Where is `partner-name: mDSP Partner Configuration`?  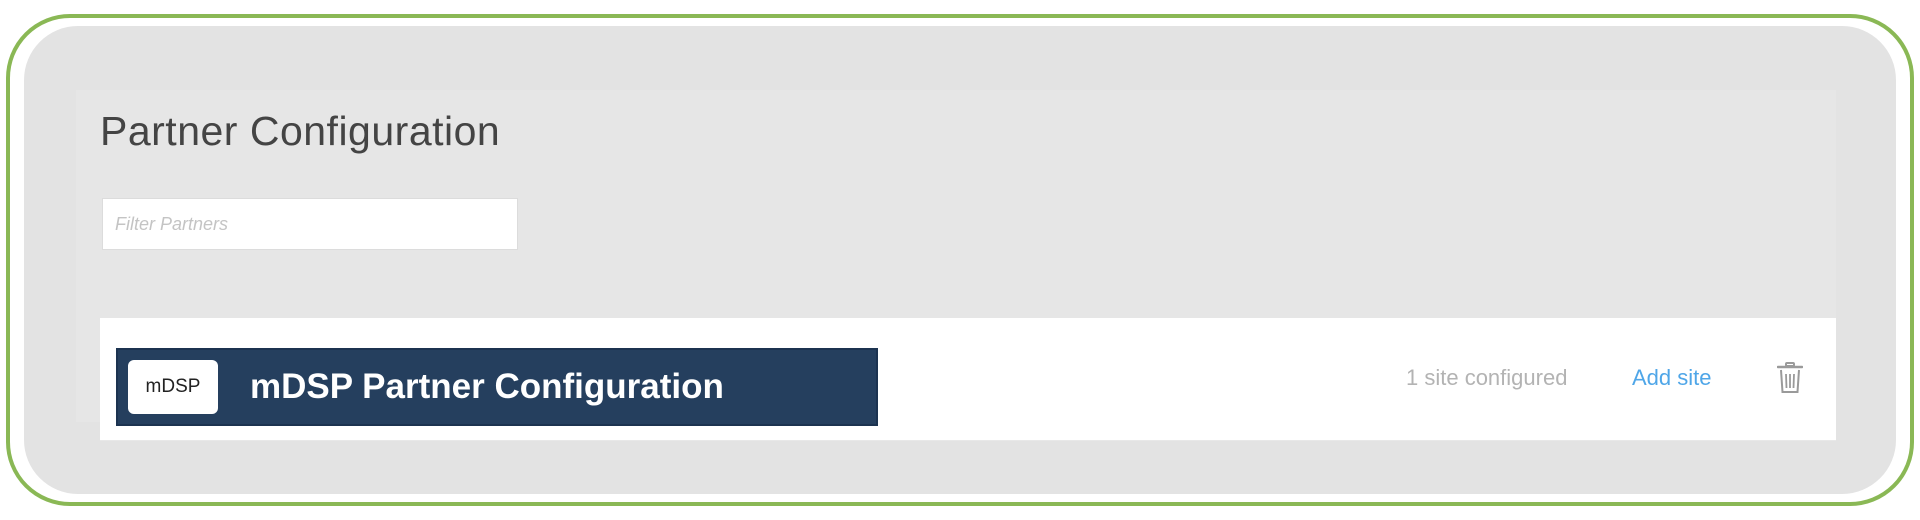 partner-name: mDSP Partner Configuration is located at coordinates (487, 386).